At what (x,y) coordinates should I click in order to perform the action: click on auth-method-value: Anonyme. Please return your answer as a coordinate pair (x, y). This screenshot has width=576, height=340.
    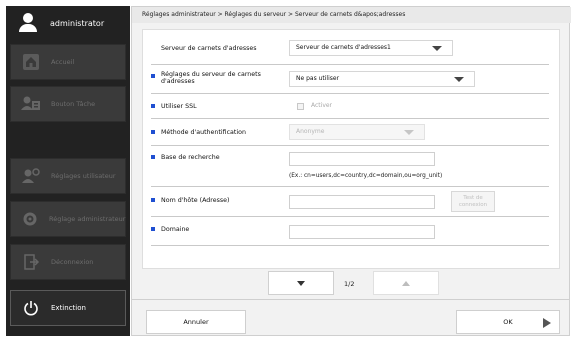
    Looking at the image, I should click on (310, 131).